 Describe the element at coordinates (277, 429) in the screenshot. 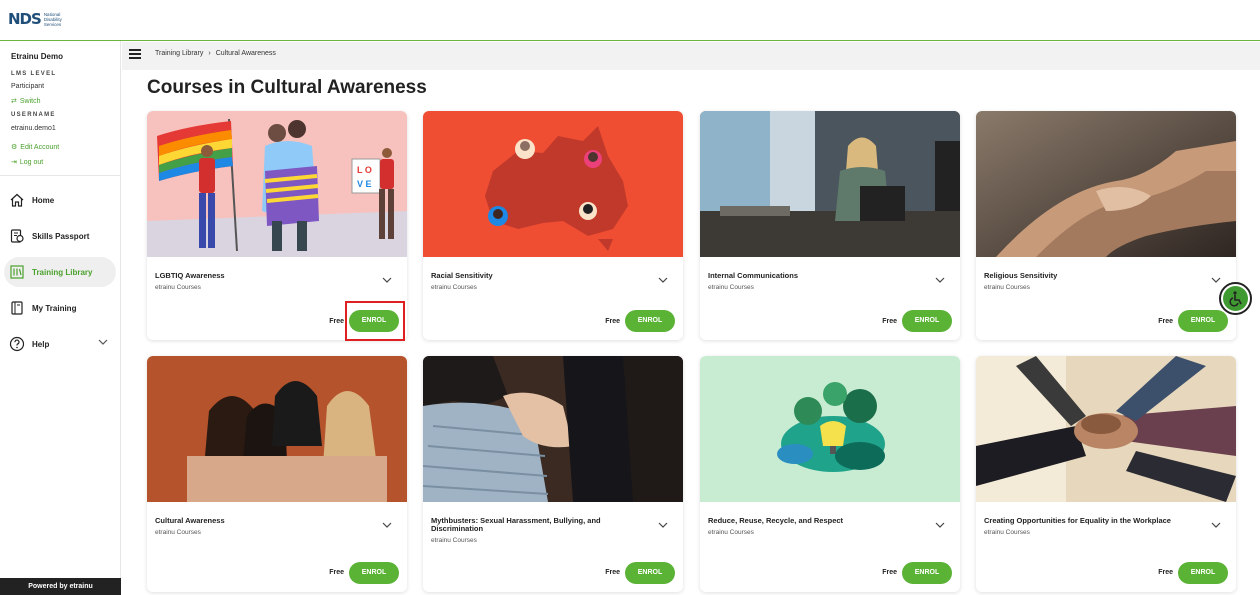

I see `course-thumbnail-cultural-awareness` at that location.